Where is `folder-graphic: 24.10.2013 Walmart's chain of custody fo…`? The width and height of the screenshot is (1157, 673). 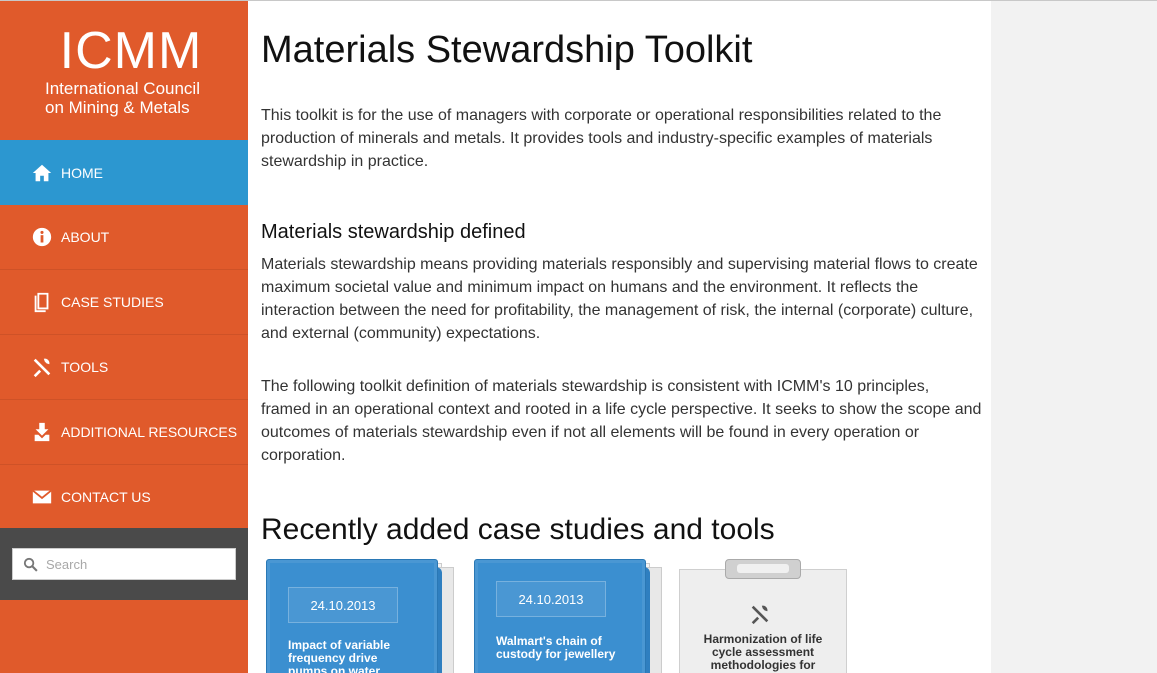
folder-graphic: 24.10.2013 Walmart's chain of custody fo… is located at coordinates (569, 616).